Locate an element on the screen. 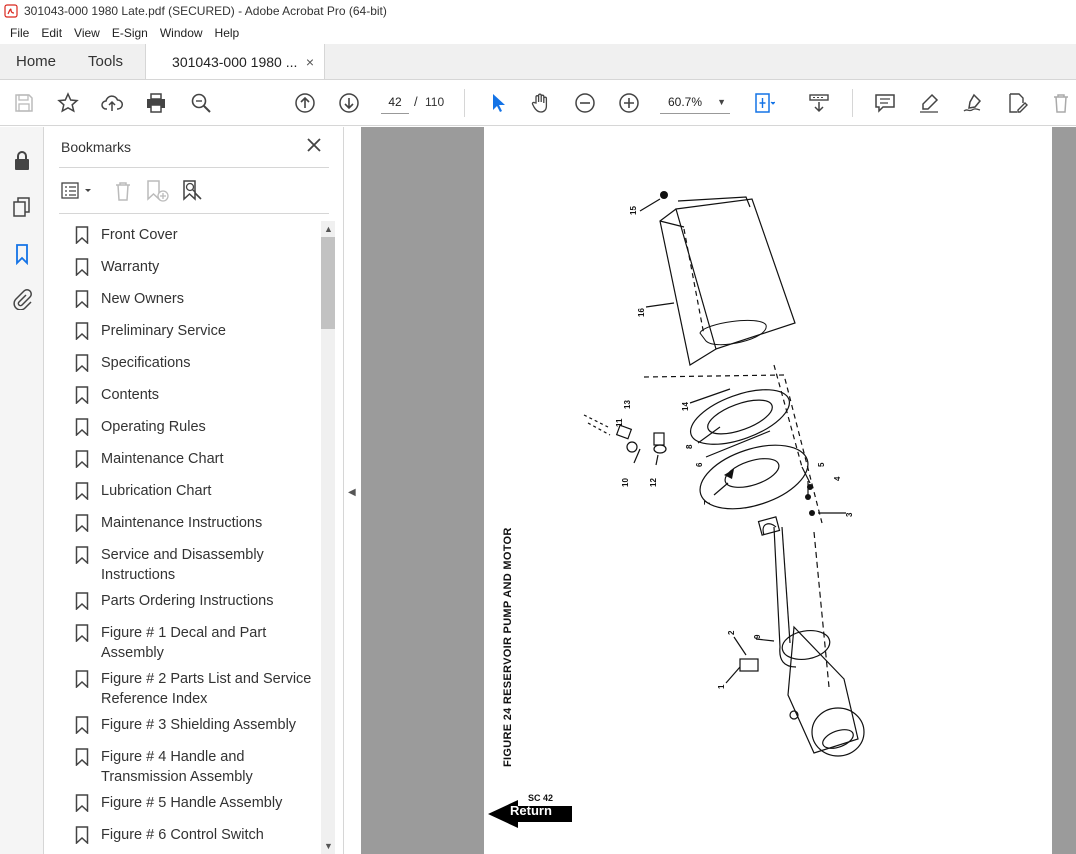  acrobat-icon is located at coordinates (11, 11).